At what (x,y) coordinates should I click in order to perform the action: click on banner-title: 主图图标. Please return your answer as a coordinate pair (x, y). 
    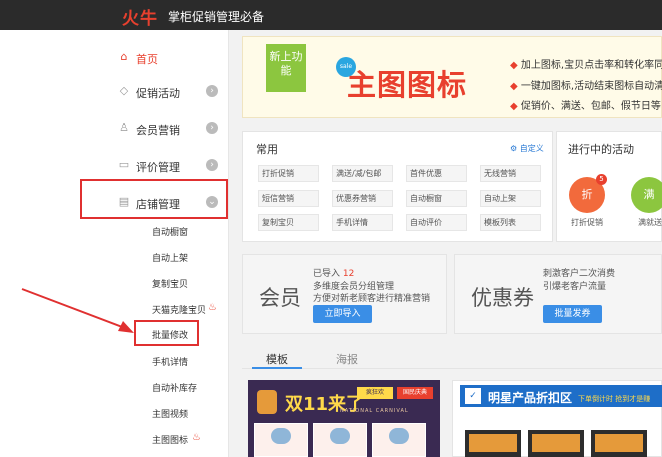
    Looking at the image, I should click on (407, 85).